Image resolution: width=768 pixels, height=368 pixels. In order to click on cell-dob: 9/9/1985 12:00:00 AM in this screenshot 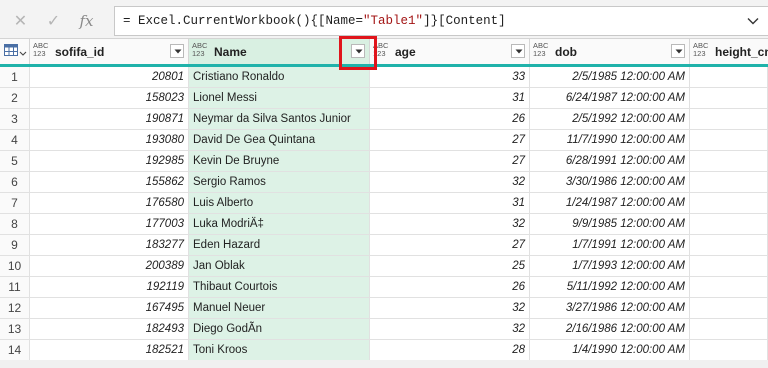, I will do `click(610, 224)`.